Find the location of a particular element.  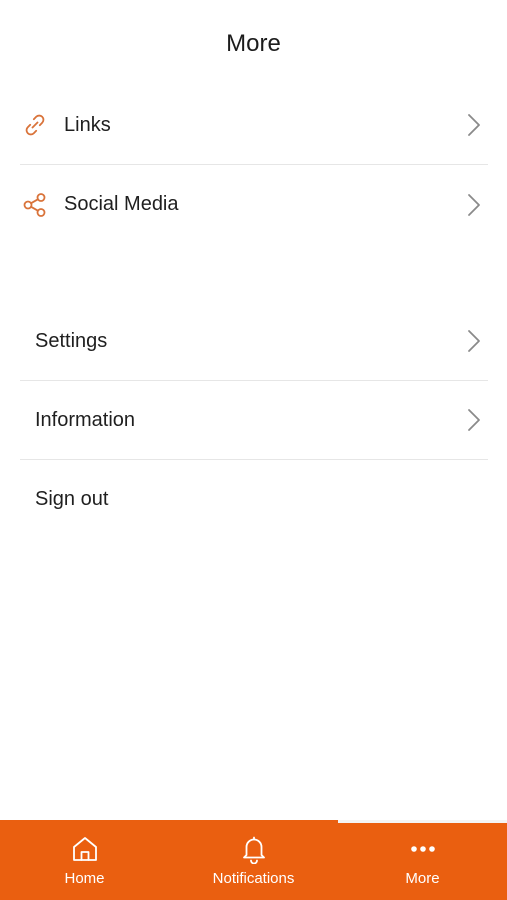

tab-label: Notifications is located at coordinates (253, 878).